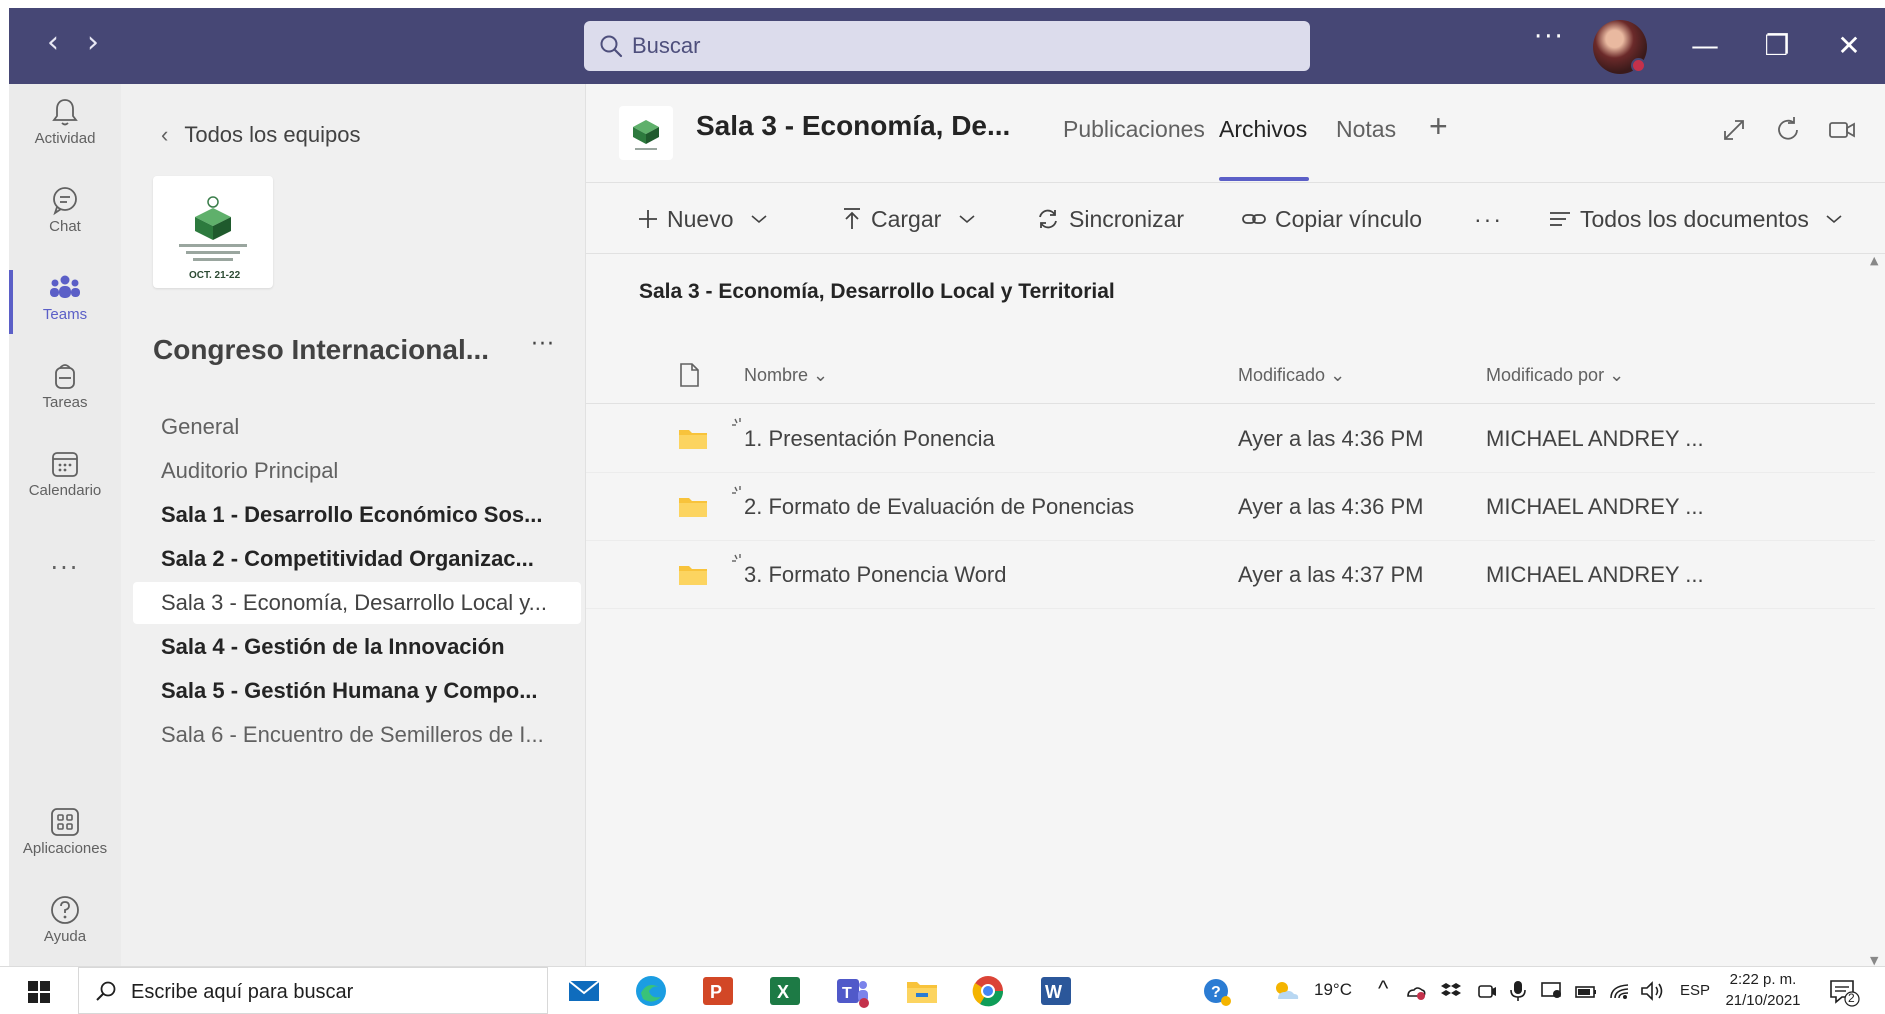 This screenshot has width=1885, height=1014. What do you see at coordinates (852, 991) in the screenshot?
I see `teams-app-icon: T` at bounding box center [852, 991].